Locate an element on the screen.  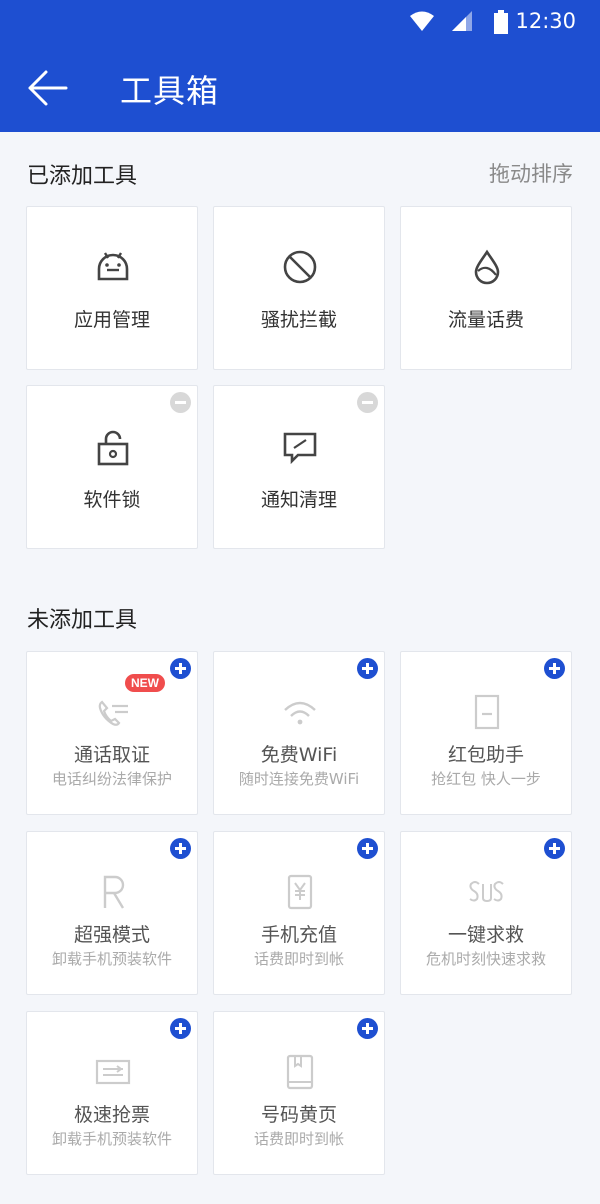
tool-subtitle: 危机时刻快速求救 is located at coordinates (485, 959).